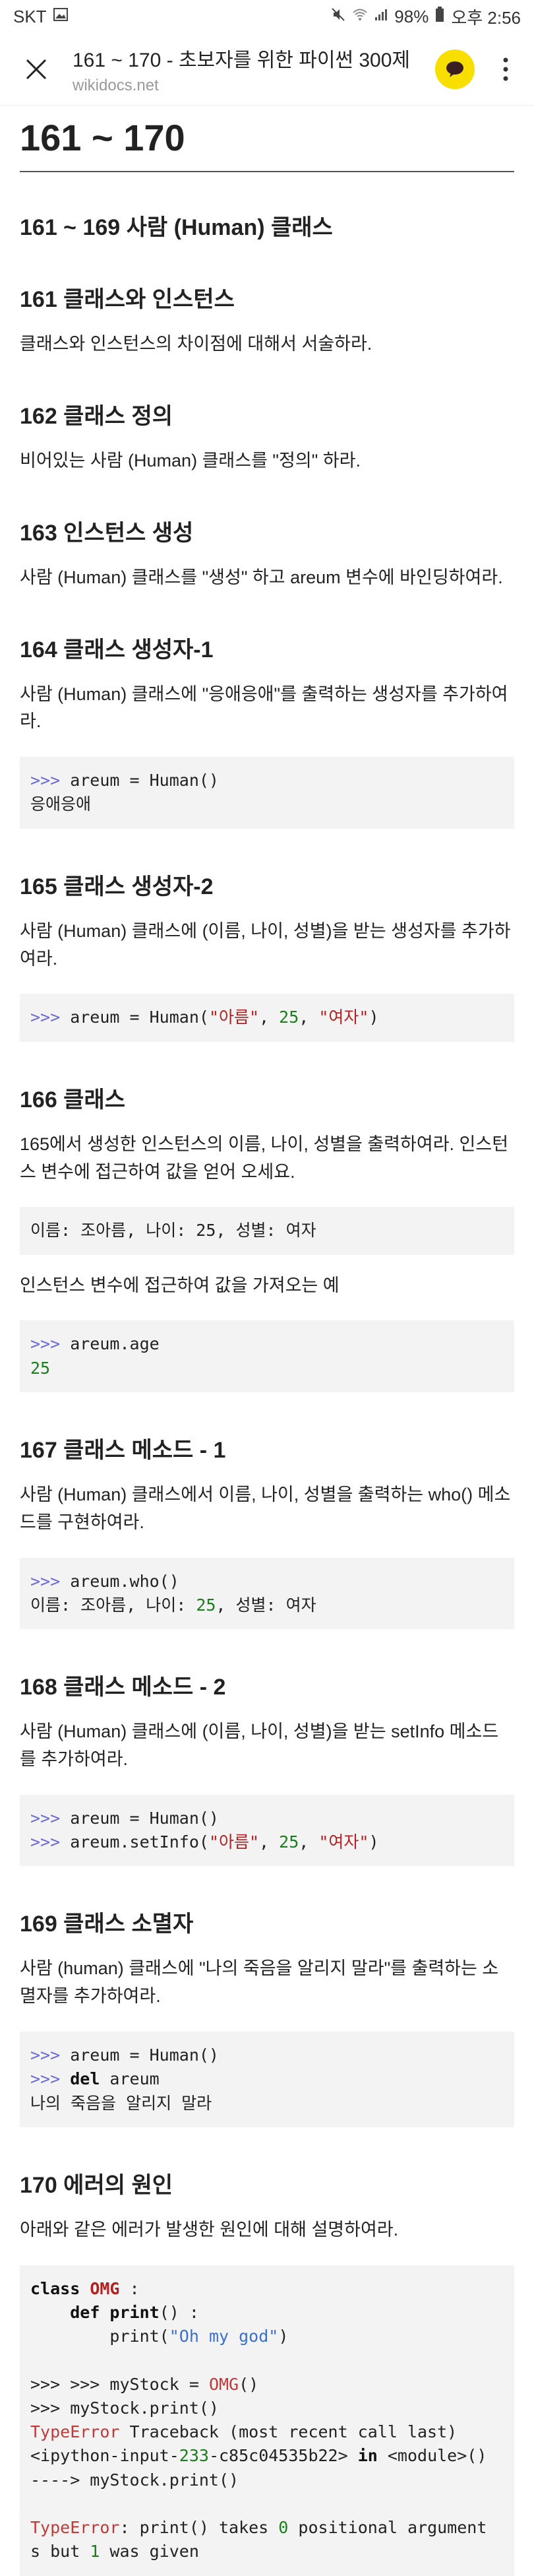 This screenshot has height=2576, width=534. What do you see at coordinates (360, 16) in the screenshot?
I see `wifi-icon` at bounding box center [360, 16].